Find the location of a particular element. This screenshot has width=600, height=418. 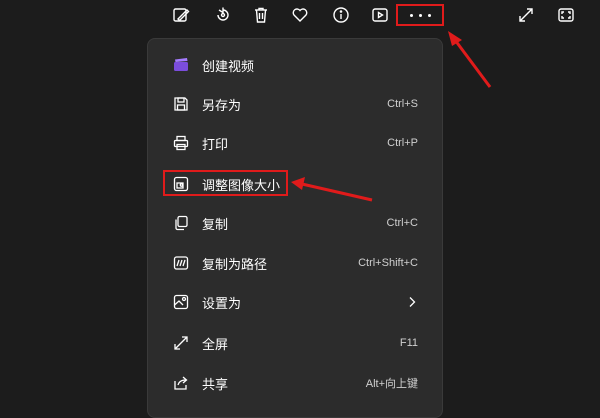

copy-path-icon is located at coordinates (181, 263).